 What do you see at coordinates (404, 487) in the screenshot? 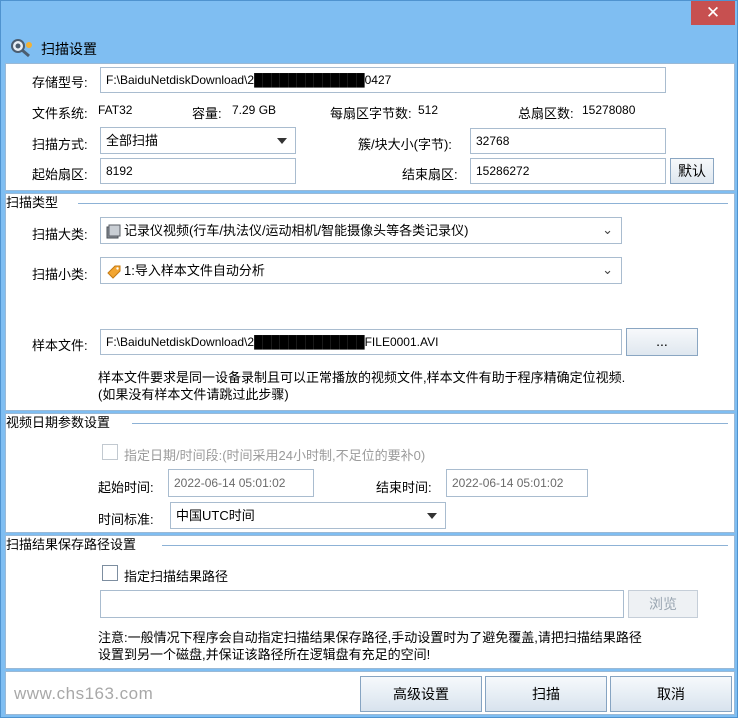
I see `end-time-label: 结束时间:` at bounding box center [404, 487].